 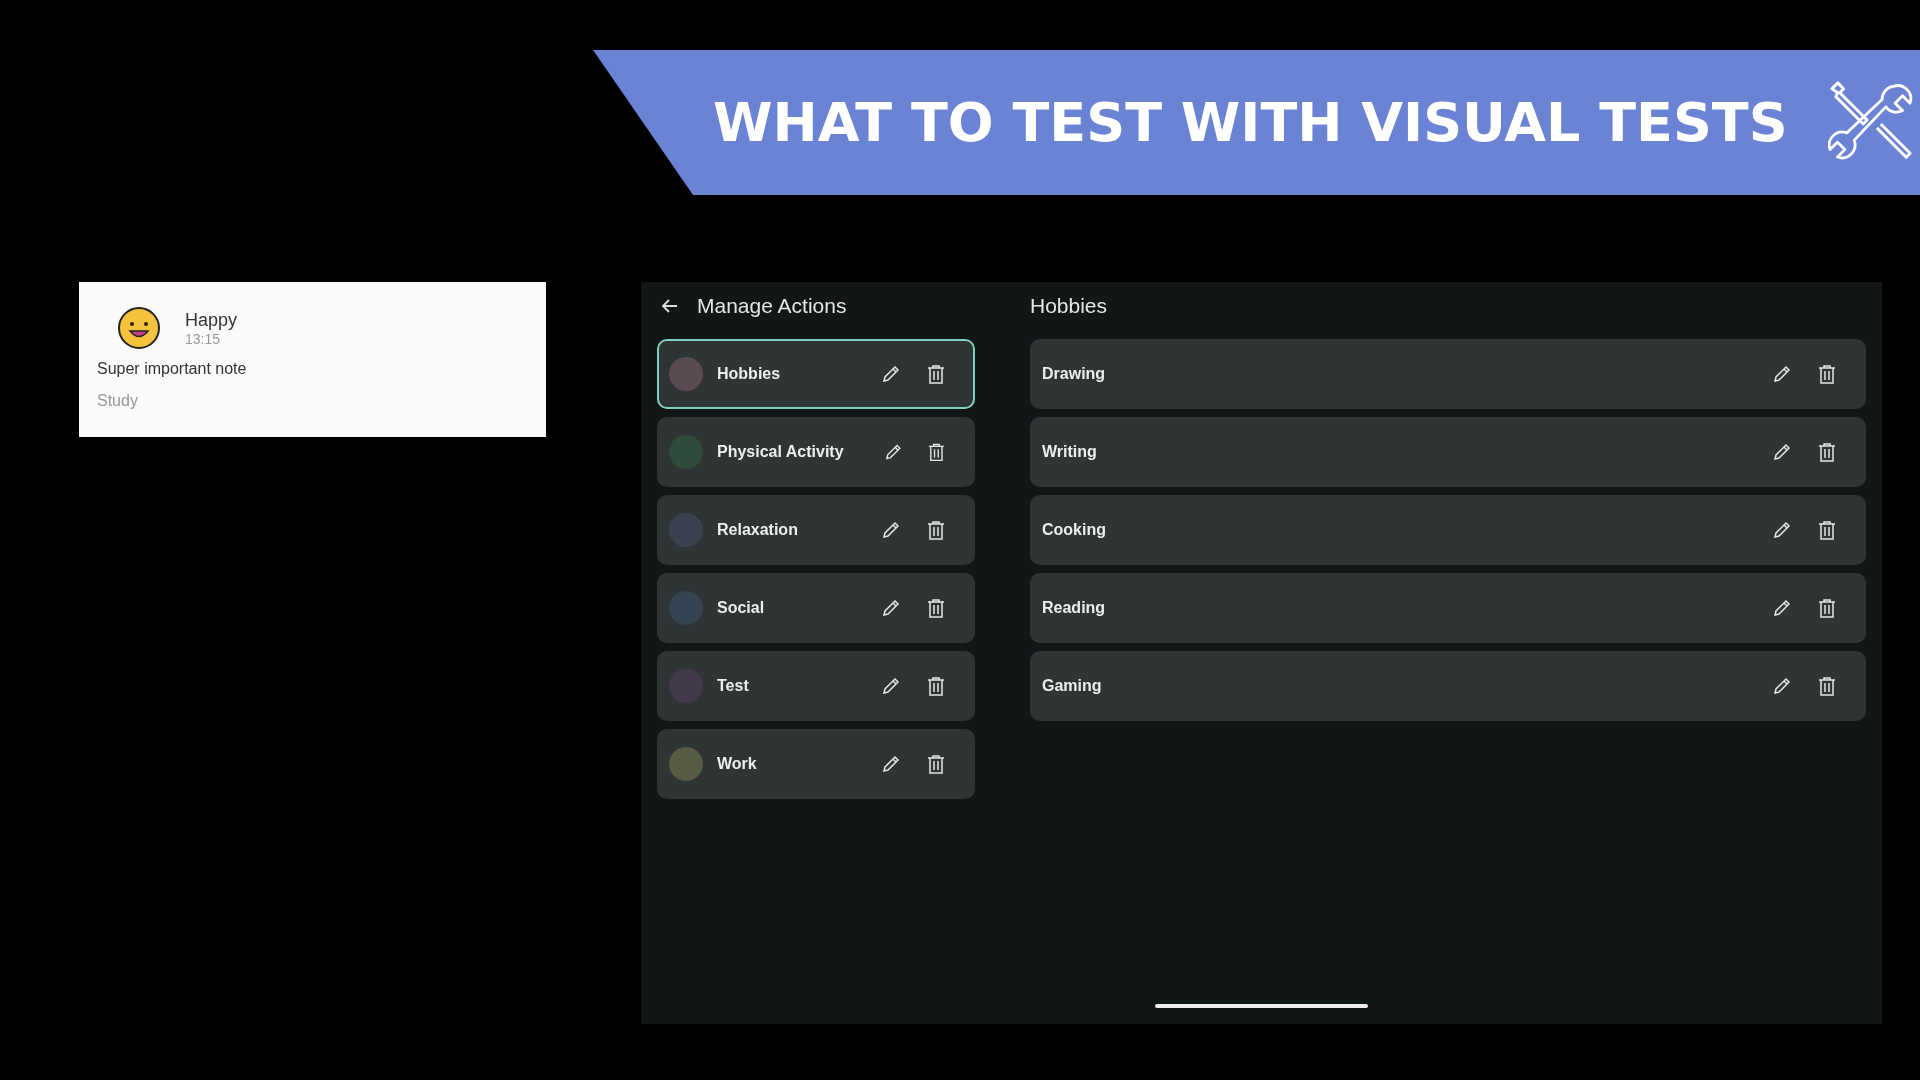 I want to click on smiley-icon, so click(x=139, y=328).